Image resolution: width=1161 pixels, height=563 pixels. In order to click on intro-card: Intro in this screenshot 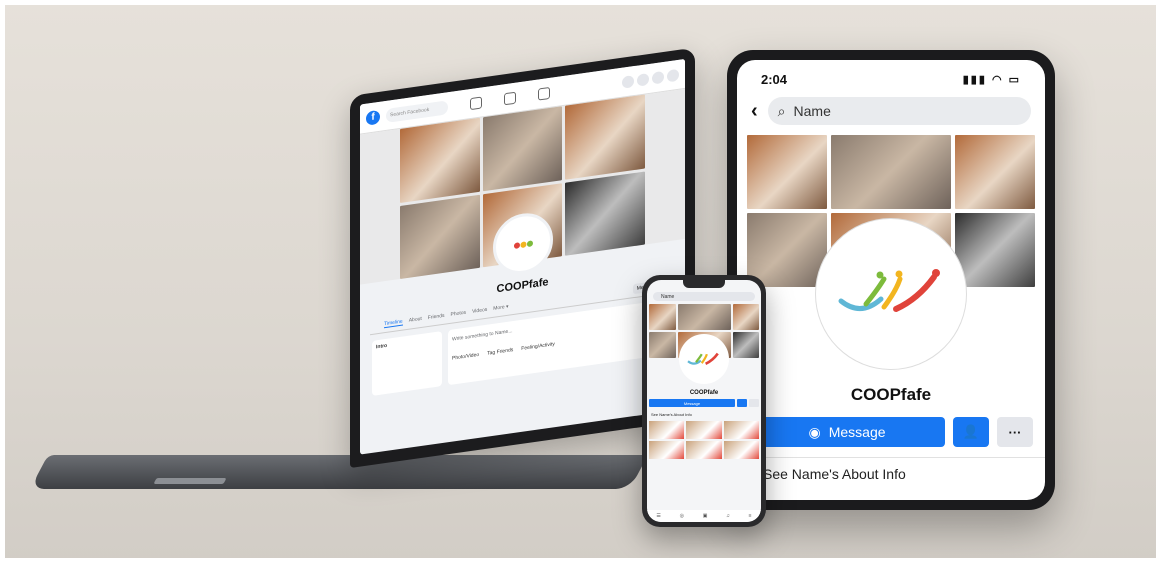, I will do `click(407, 363)`.